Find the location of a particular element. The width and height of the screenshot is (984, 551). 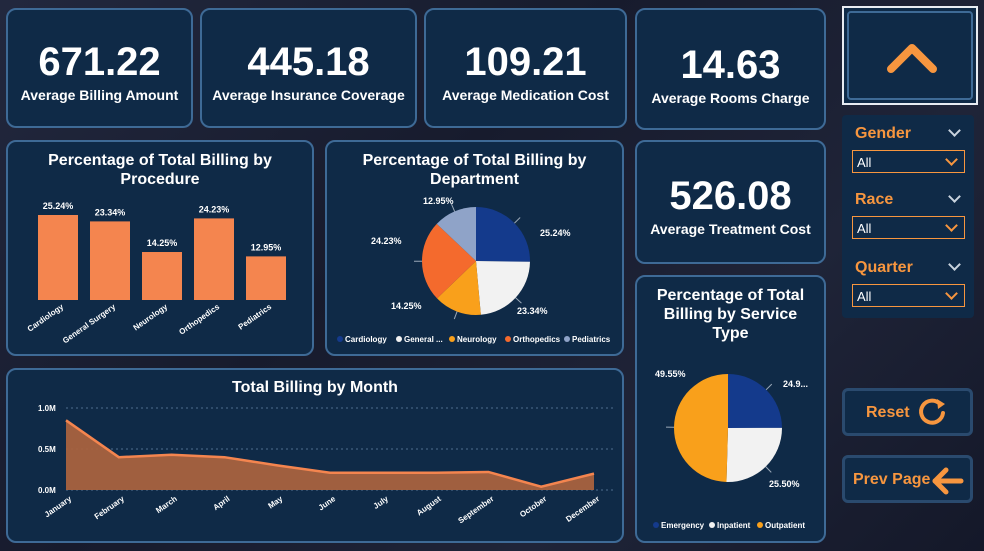

x-tick-label: February is located at coordinates (110, 507).